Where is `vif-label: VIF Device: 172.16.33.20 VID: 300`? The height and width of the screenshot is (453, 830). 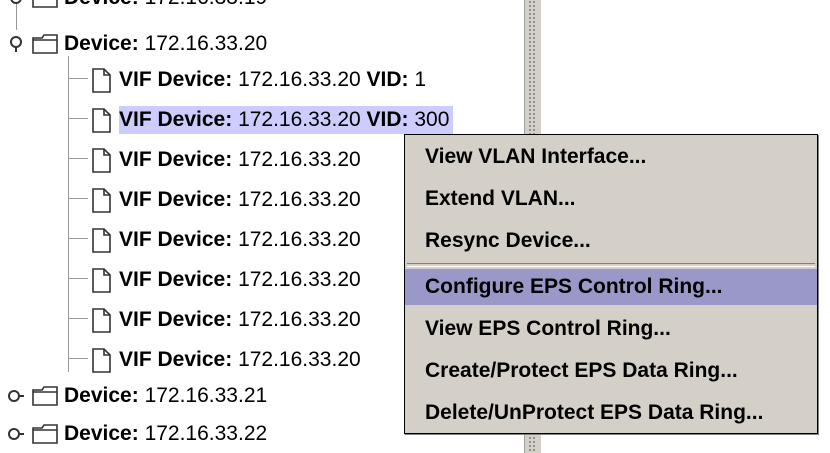 vif-label: VIF Device: 172.16.33.20 VID: 300 is located at coordinates (286, 120).